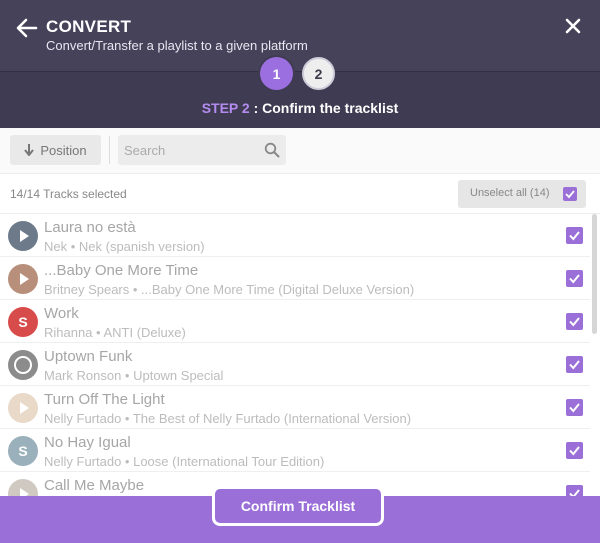 The width and height of the screenshot is (600, 543). I want to click on search-box, so click(202, 150).